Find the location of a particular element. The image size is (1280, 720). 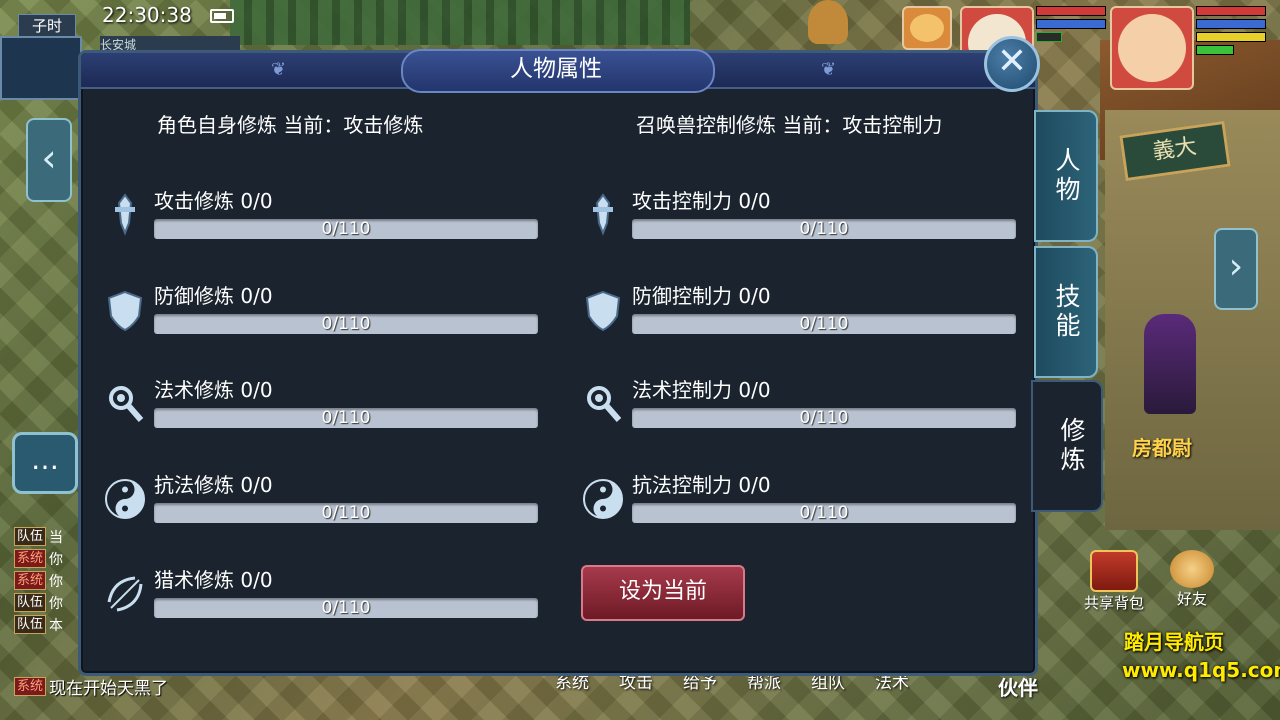

row-label: 抗法控制力 0/0 is located at coordinates (701, 485).